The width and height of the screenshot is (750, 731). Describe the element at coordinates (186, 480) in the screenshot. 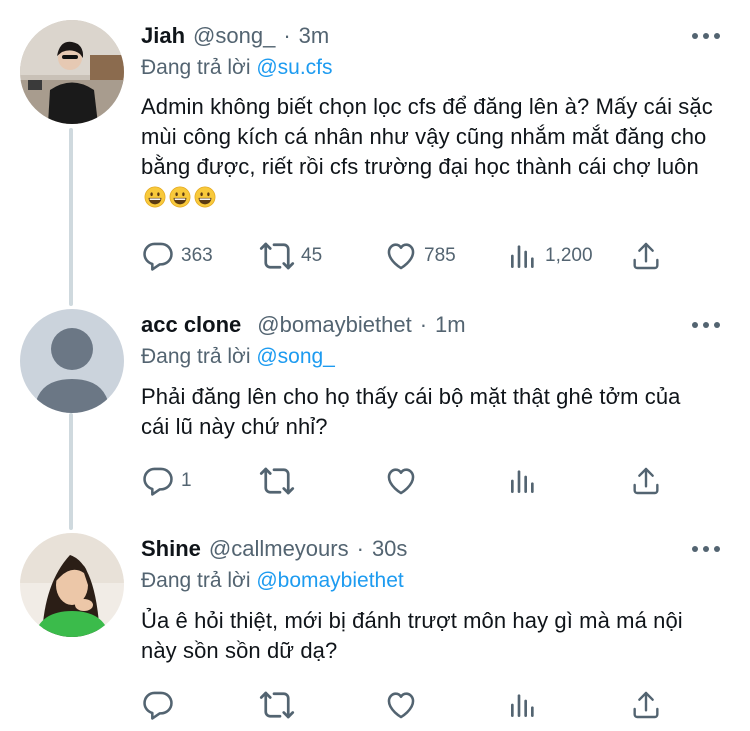

I see `reply-count: 1` at that location.